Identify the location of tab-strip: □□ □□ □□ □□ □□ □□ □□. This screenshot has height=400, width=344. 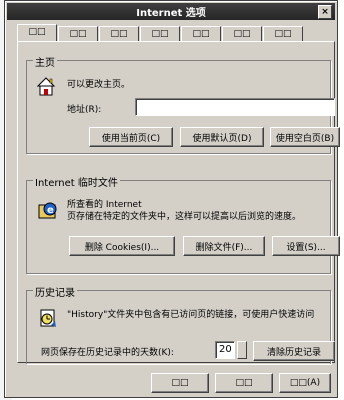
(160, 32).